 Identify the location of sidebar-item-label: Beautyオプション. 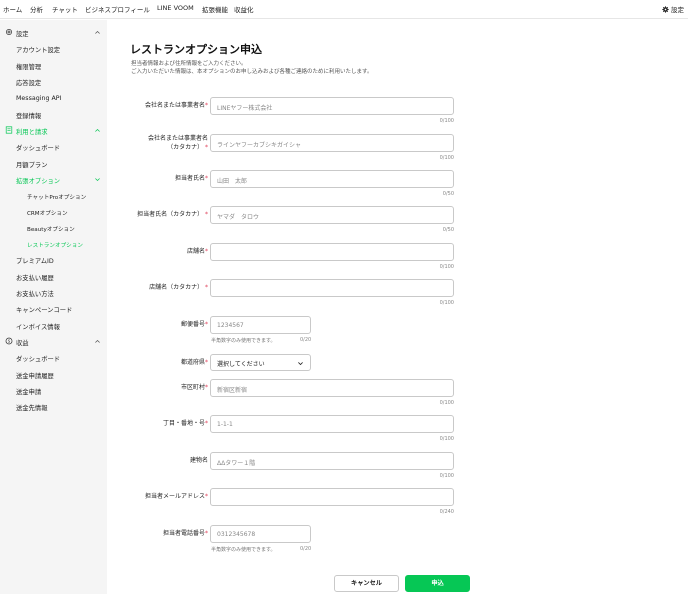
(51, 229).